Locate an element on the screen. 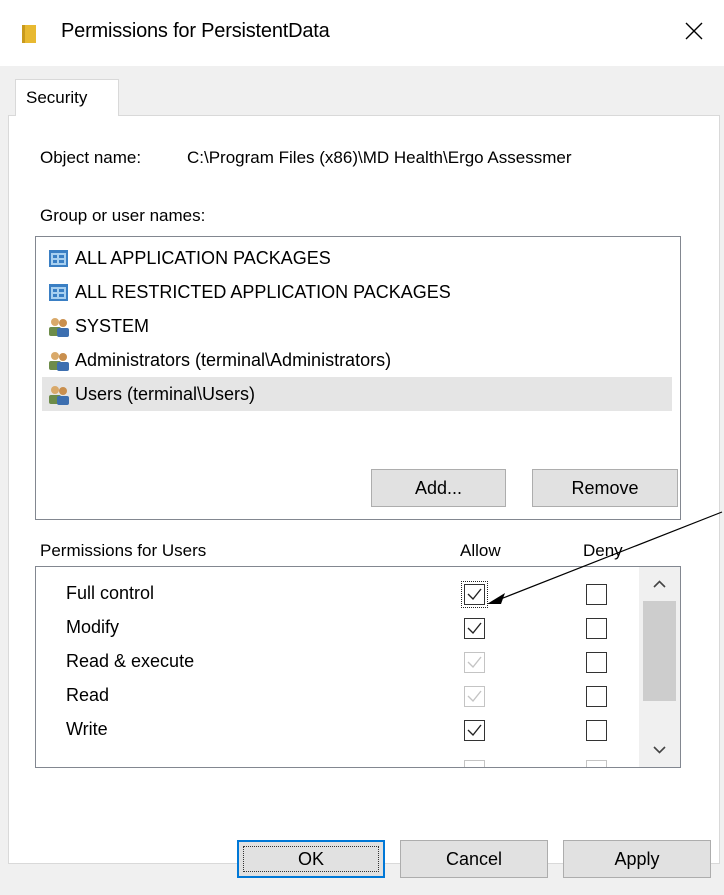  scroll-down-button is located at coordinates (659, 750).